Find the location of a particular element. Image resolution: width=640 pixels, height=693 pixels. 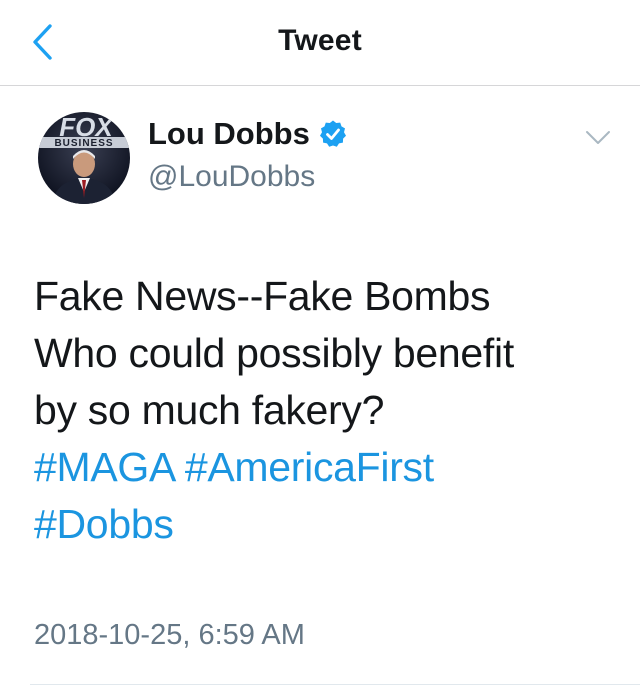

chevron-down-icon is located at coordinates (598, 137).